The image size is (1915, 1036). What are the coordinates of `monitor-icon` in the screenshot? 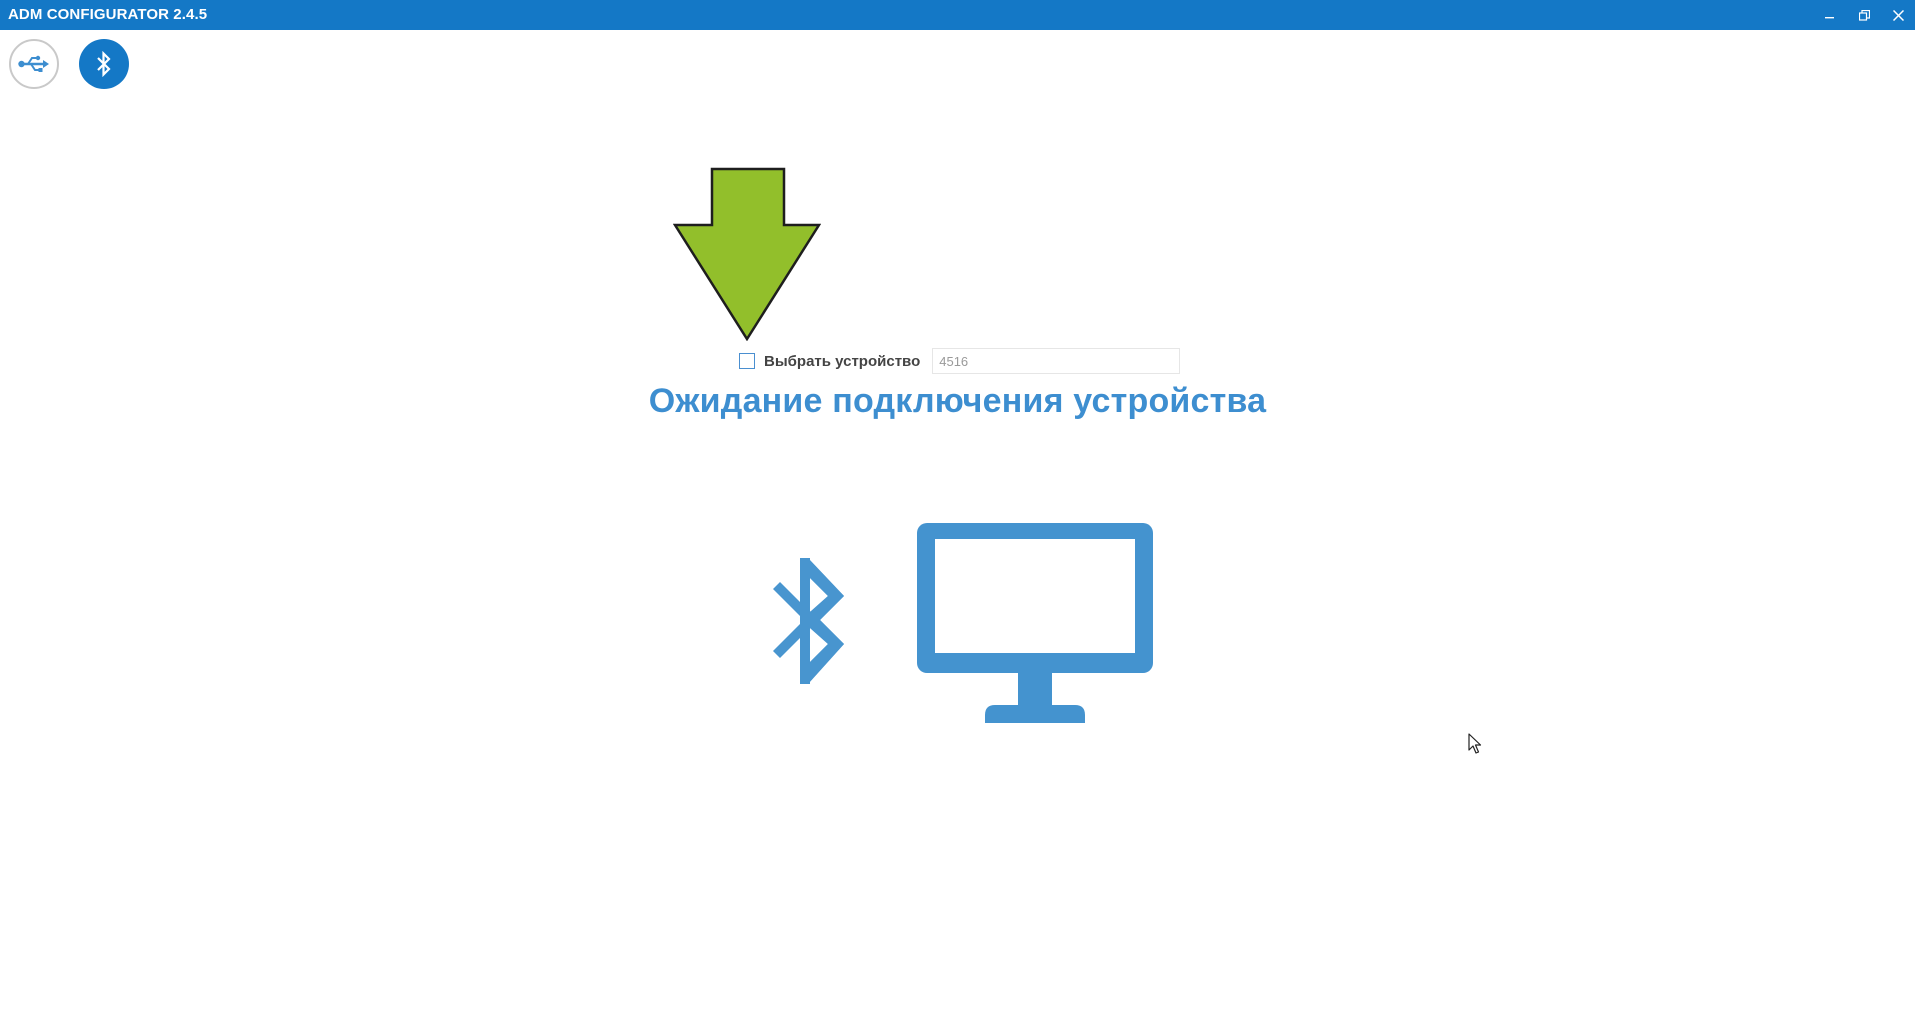 It's located at (1035, 623).